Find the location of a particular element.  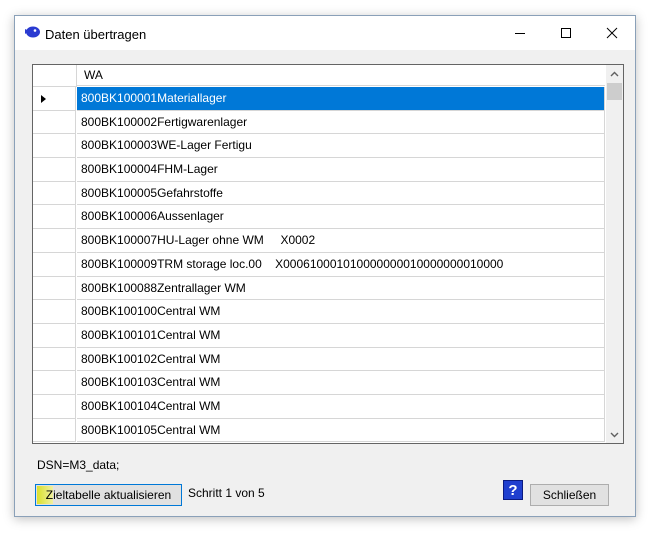

grid-cell: 800BK100006Aussenlager is located at coordinates (341, 217).